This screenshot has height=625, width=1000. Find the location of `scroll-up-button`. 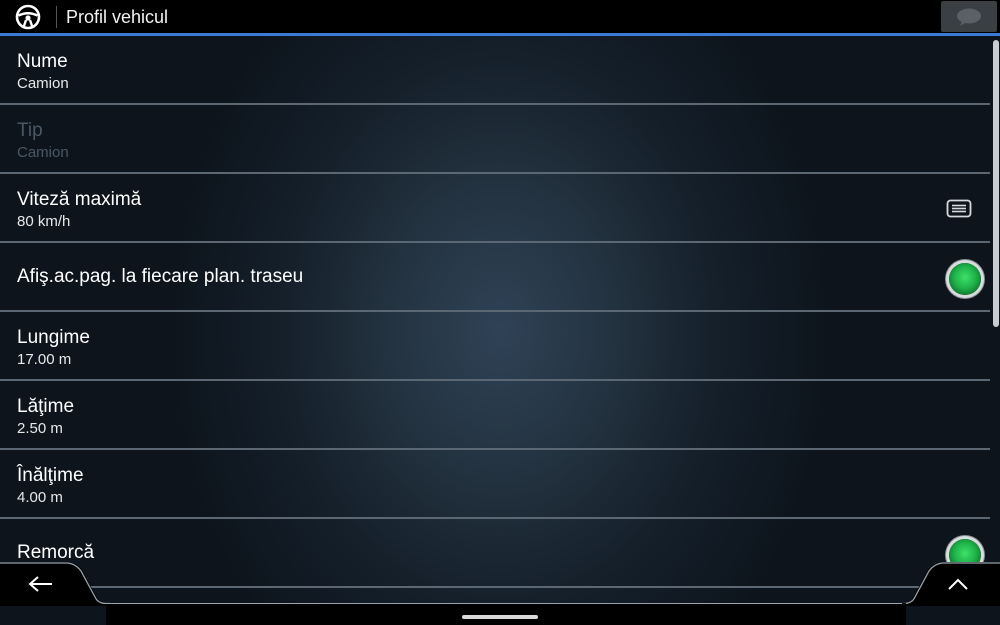

scroll-up-button is located at coordinates (950, 584).